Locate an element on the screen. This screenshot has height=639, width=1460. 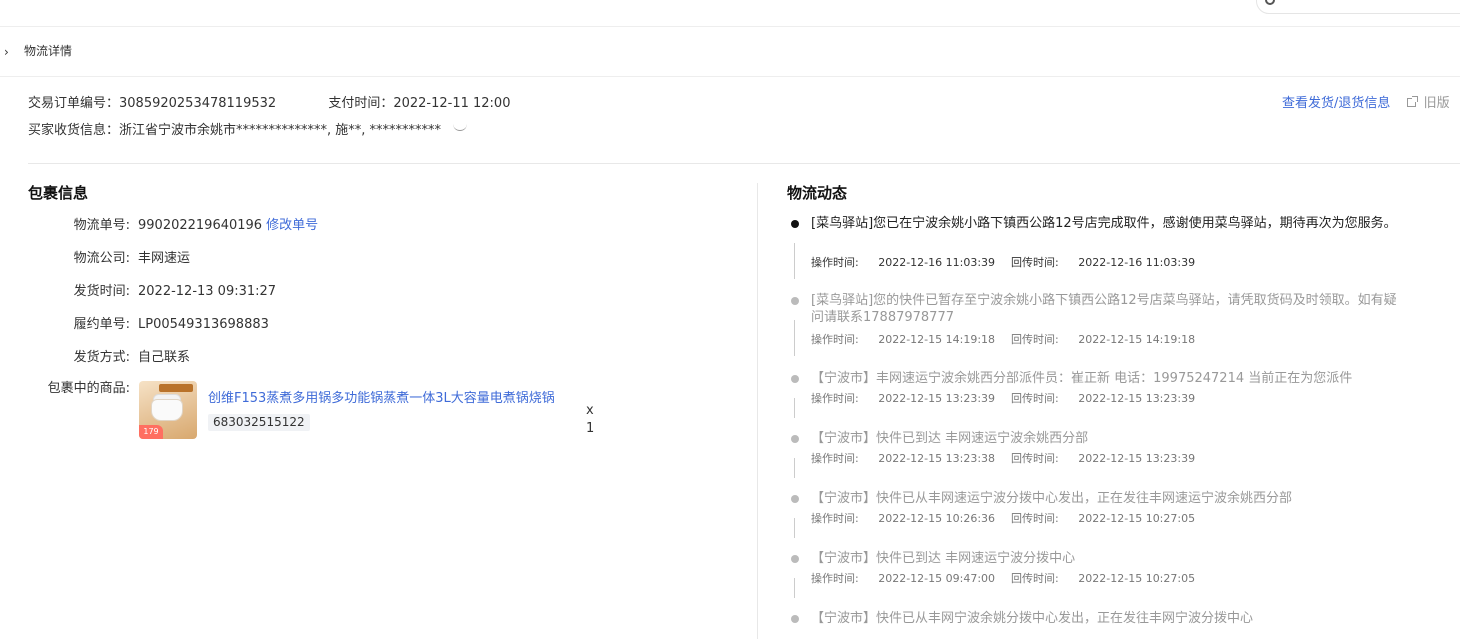
order-no-label: 交易订单编号： is located at coordinates (74, 103).